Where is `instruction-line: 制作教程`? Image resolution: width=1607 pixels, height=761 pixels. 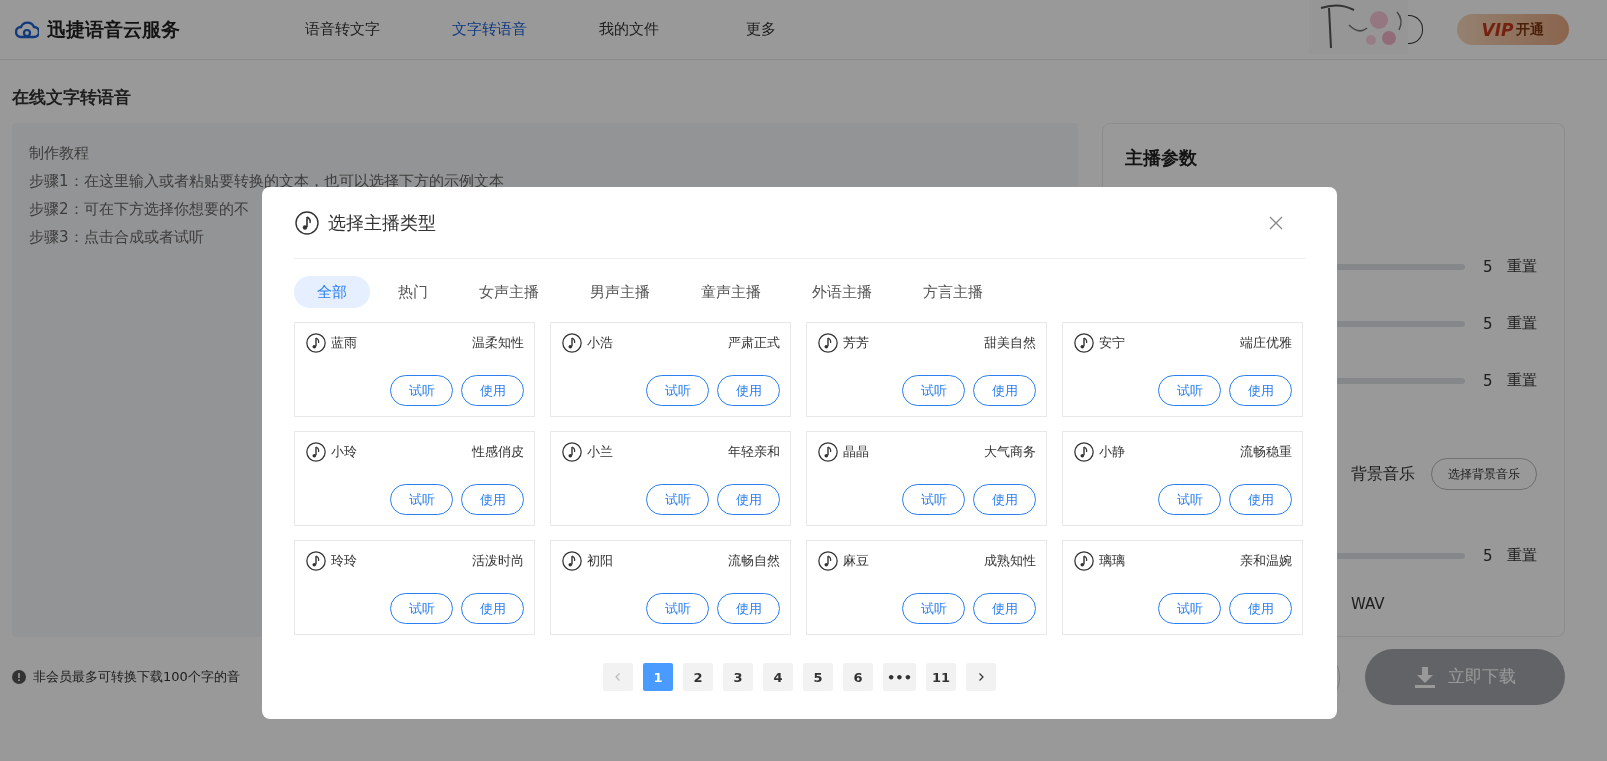 instruction-line: 制作教程 is located at coordinates (59, 153).